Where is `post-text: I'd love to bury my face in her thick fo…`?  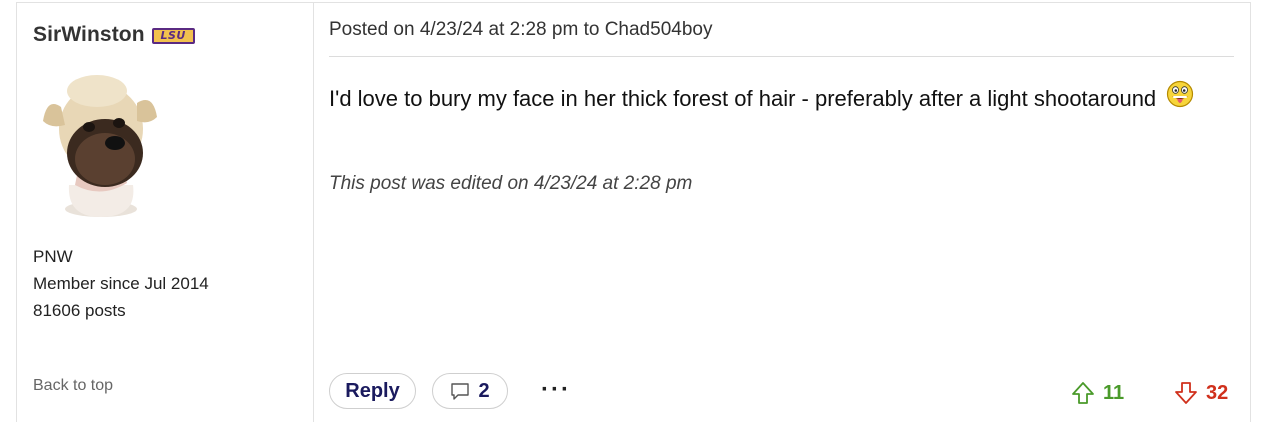
post-text: I'd love to bury my face in her thick fo… is located at coordinates (743, 98).